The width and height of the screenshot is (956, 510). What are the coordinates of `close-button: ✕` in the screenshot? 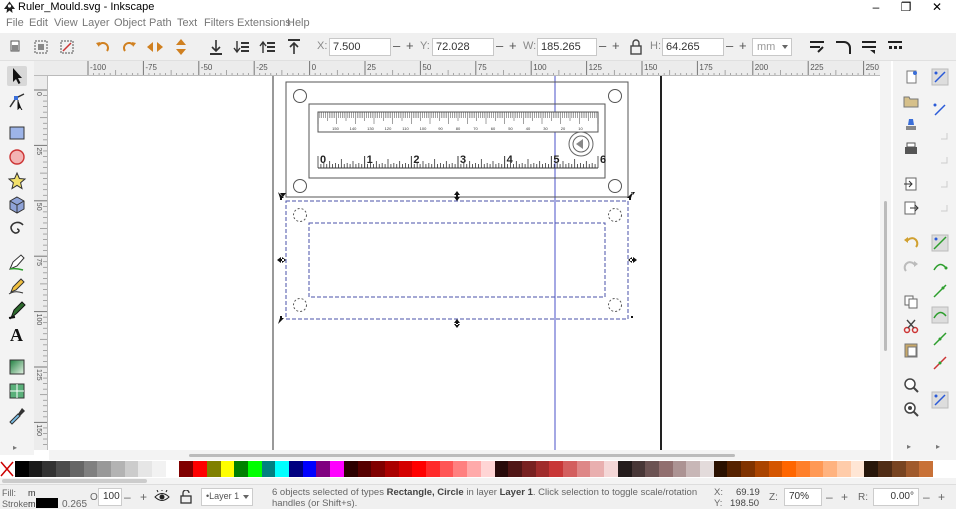 It's located at (937, 8).